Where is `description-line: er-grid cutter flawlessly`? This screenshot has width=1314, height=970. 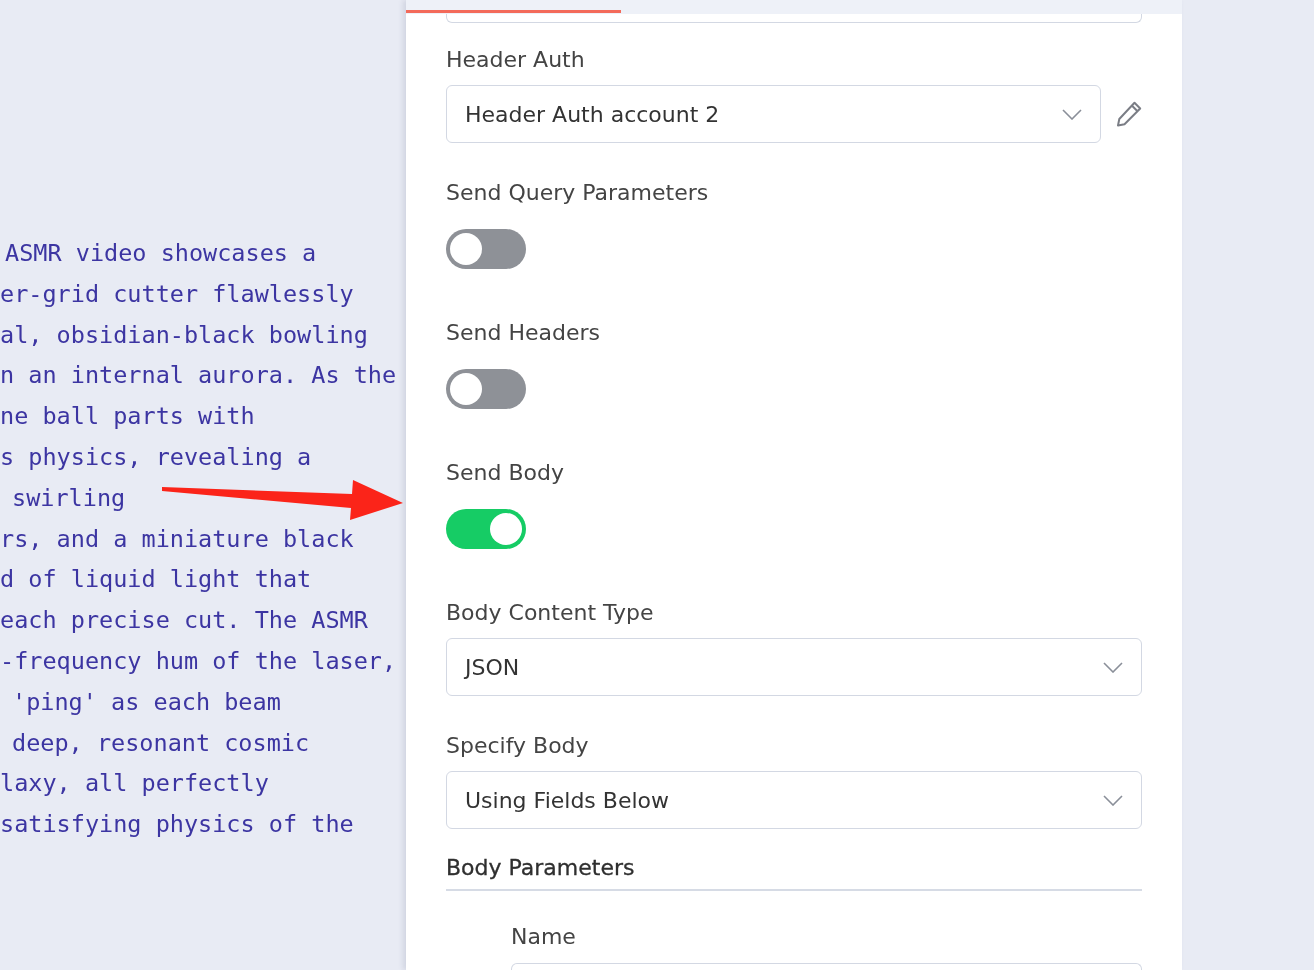 description-line: er-grid cutter flawlessly is located at coordinates (177, 293).